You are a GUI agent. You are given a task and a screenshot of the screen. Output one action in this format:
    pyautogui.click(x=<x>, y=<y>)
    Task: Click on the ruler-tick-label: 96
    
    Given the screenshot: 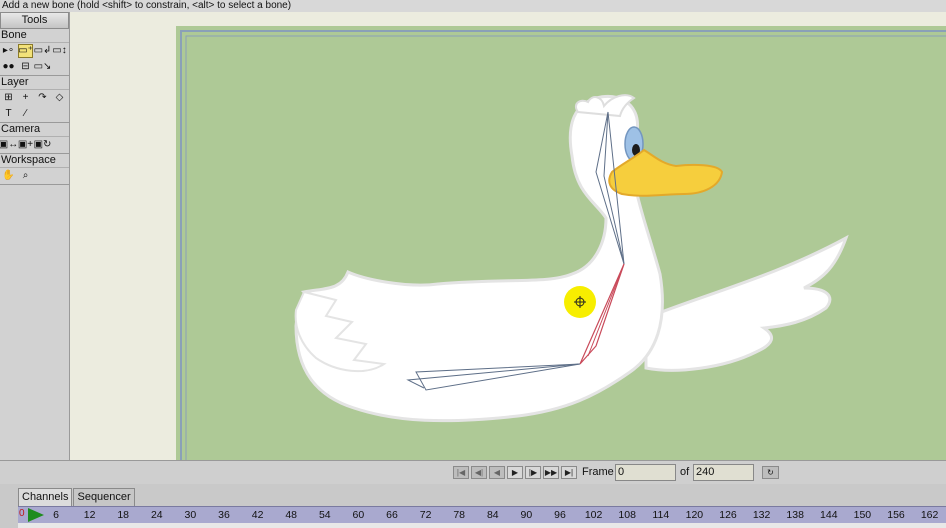 What is the action you would take?
    pyautogui.click(x=560, y=515)
    